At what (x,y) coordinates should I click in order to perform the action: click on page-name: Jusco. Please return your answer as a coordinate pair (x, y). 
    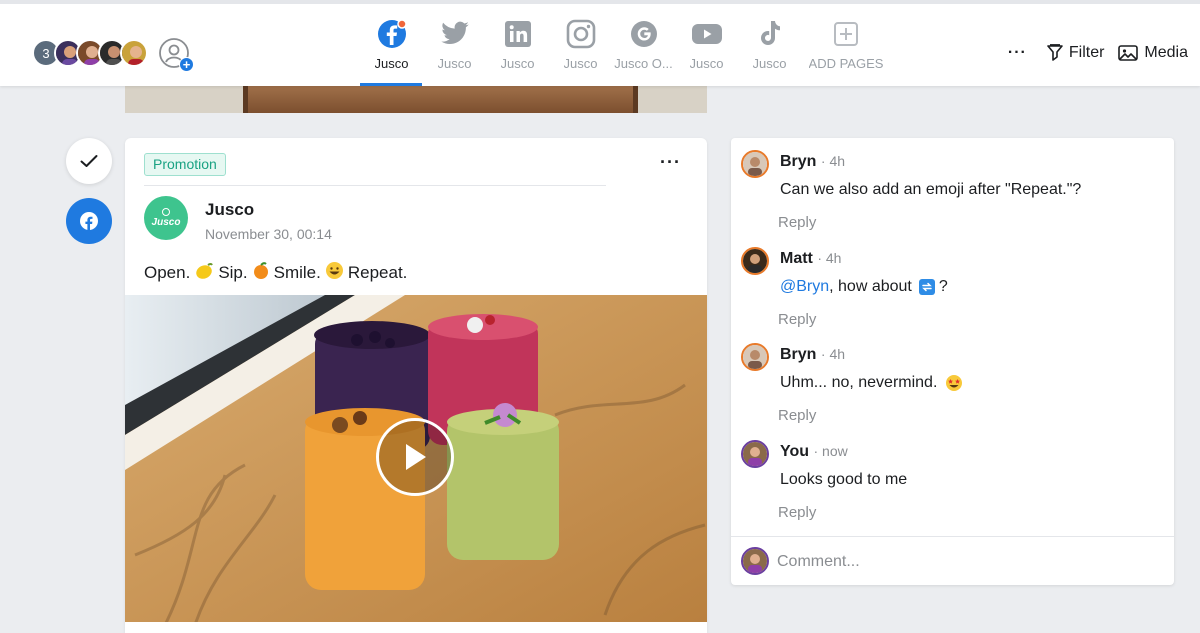
    Looking at the image, I should click on (230, 209).